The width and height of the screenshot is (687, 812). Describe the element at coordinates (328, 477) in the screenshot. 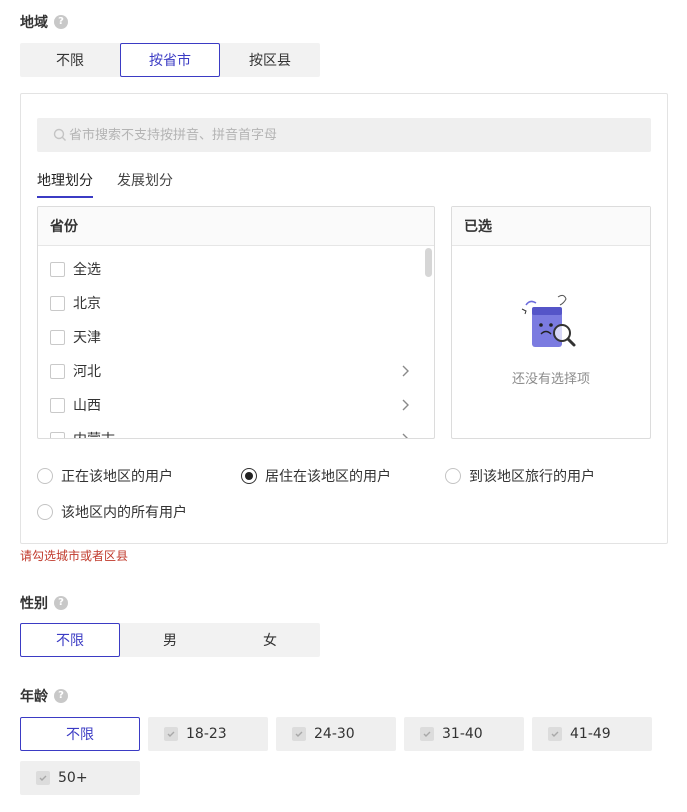

I see `radio-label: 居住在该地区的用户` at that location.